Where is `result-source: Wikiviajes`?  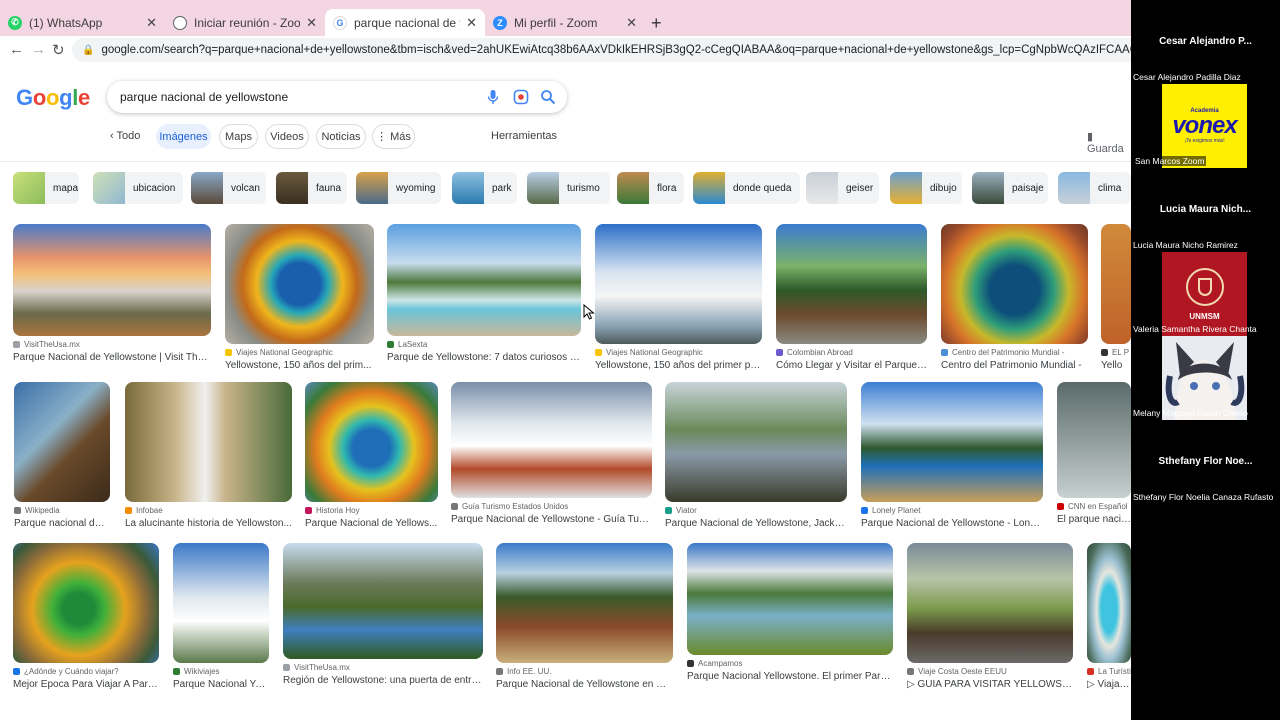 result-source: Wikiviajes is located at coordinates (221, 671).